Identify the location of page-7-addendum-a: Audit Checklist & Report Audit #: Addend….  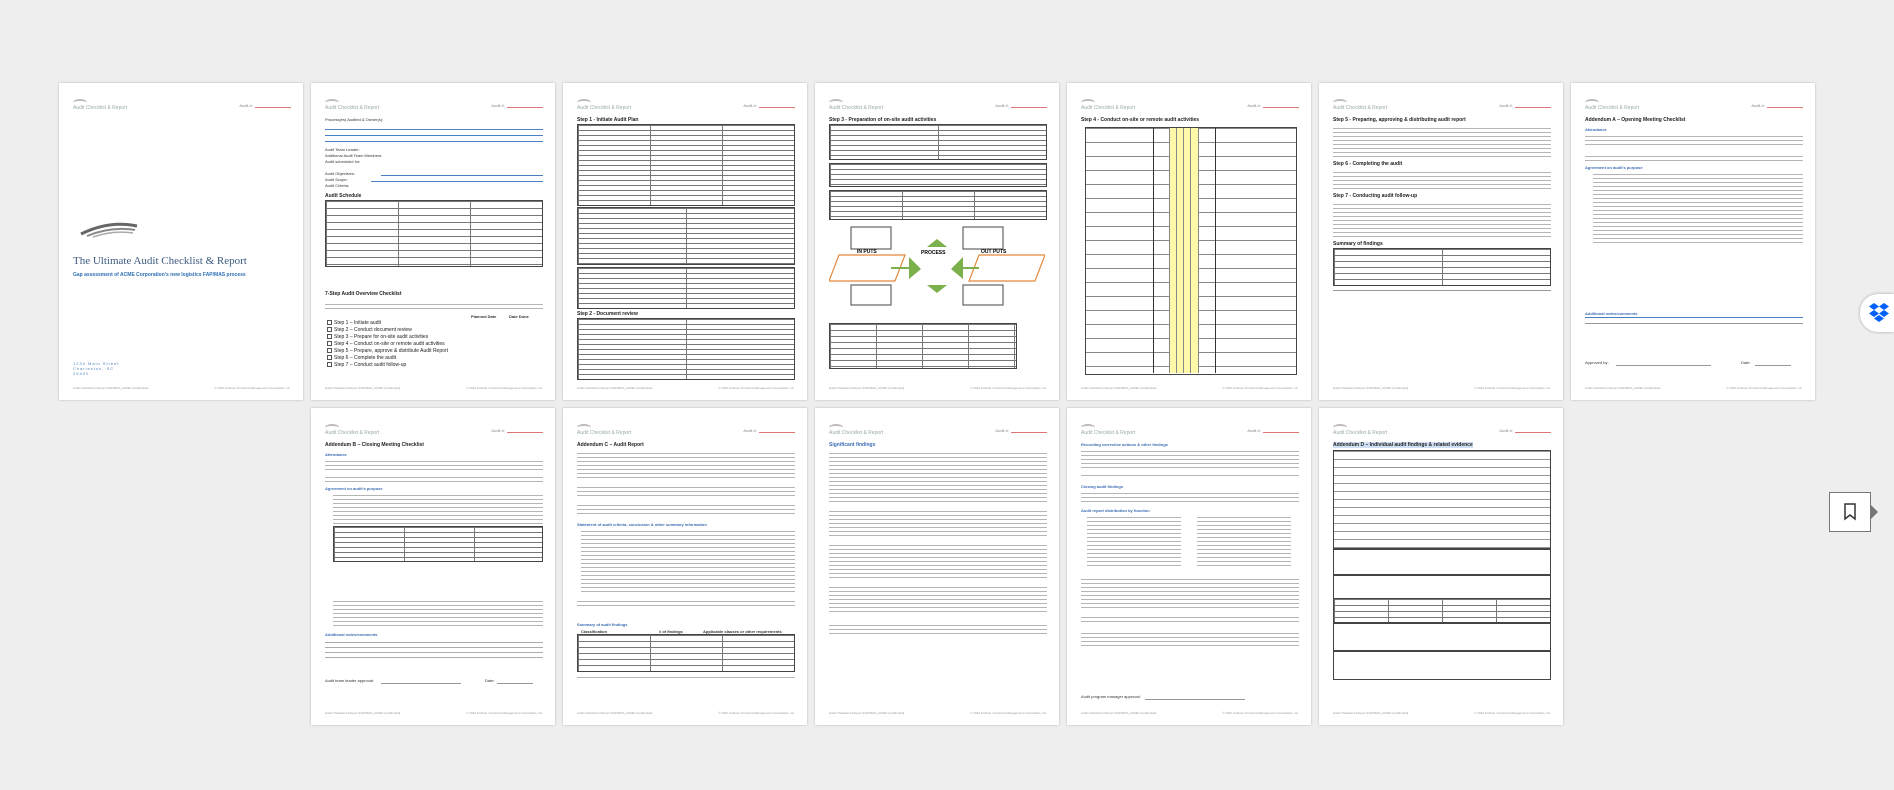
(1693, 241).